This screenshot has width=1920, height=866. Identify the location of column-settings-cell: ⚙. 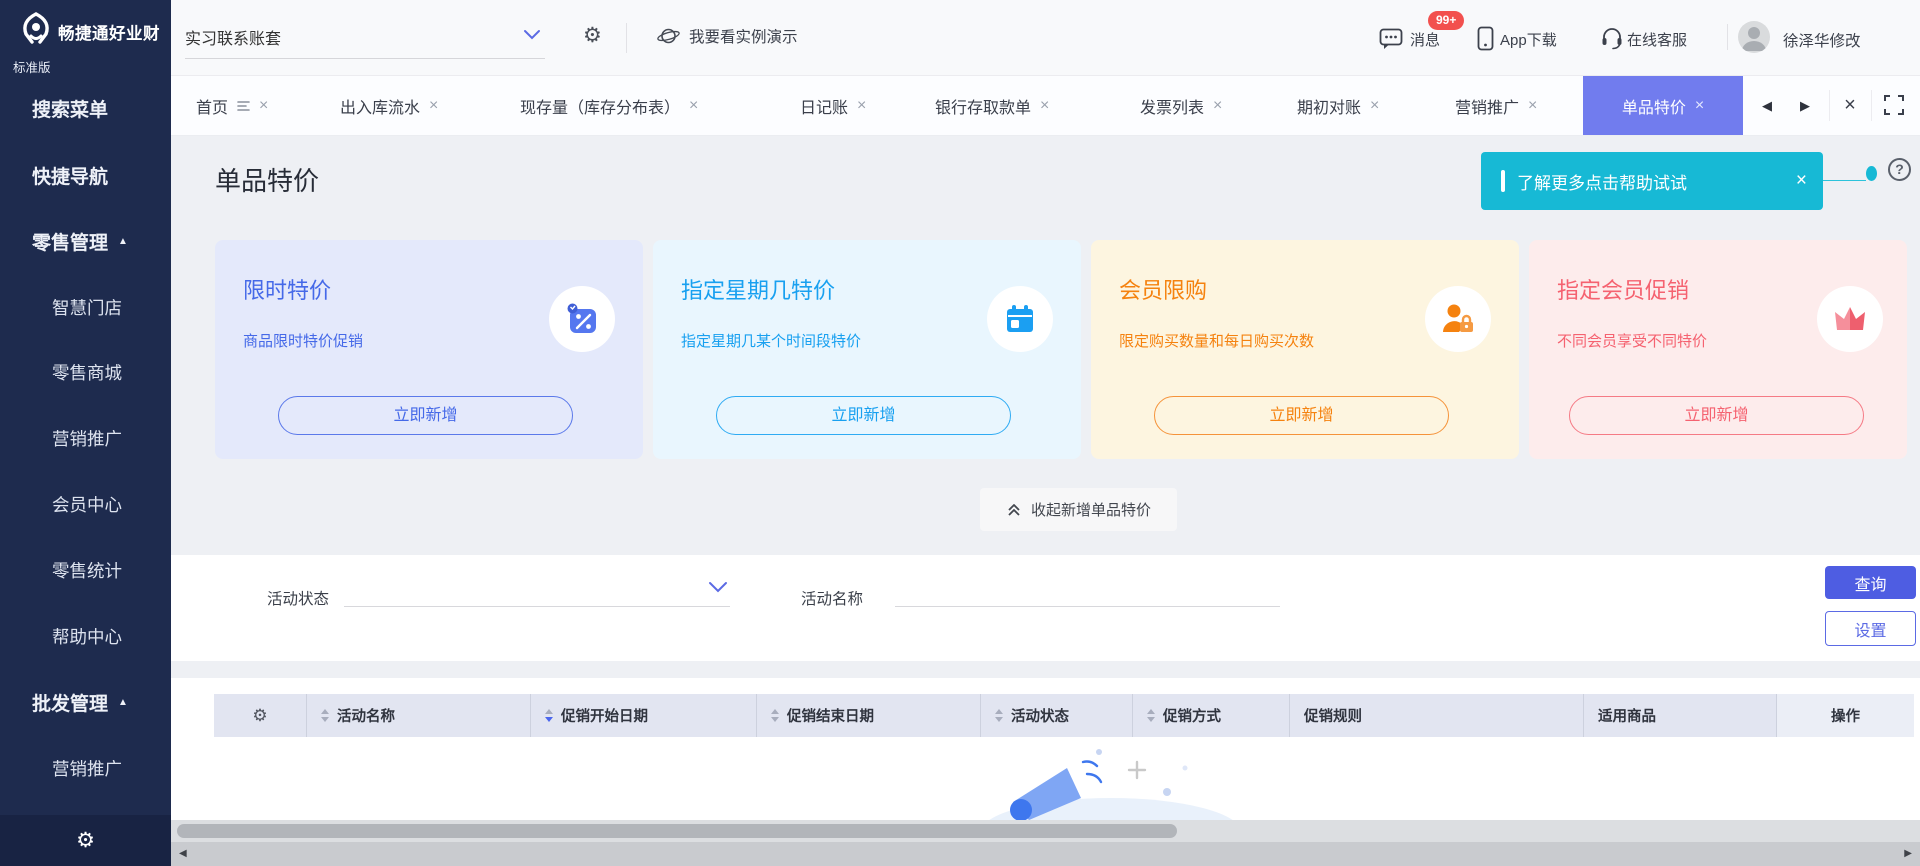
(260, 715).